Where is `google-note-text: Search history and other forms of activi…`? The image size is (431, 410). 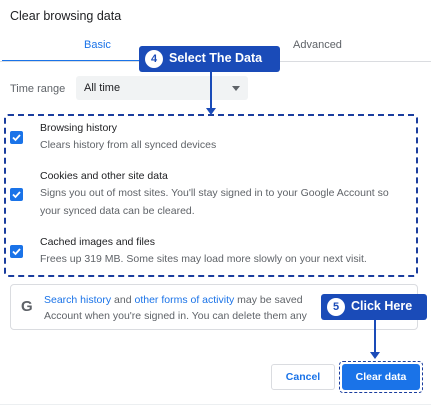 google-note-text: Search history and other forms of activi… is located at coordinates (175, 308).